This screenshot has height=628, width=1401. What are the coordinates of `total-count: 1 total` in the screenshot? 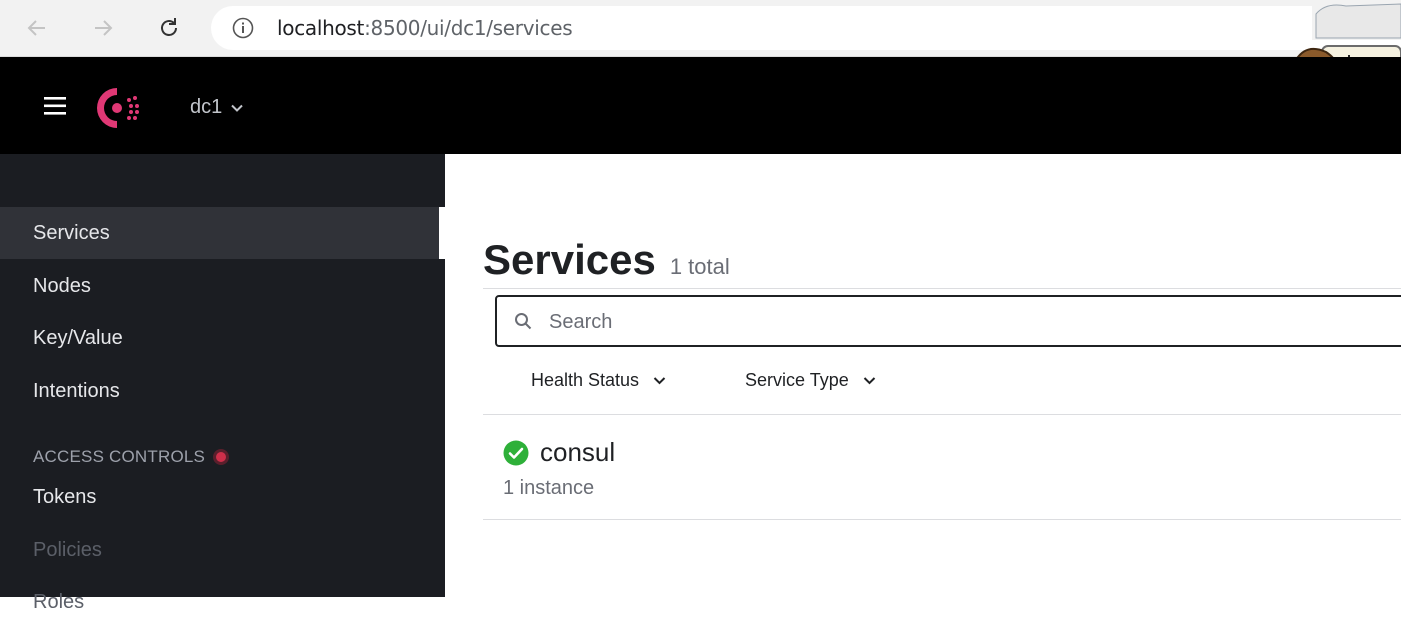 It's located at (699, 266).